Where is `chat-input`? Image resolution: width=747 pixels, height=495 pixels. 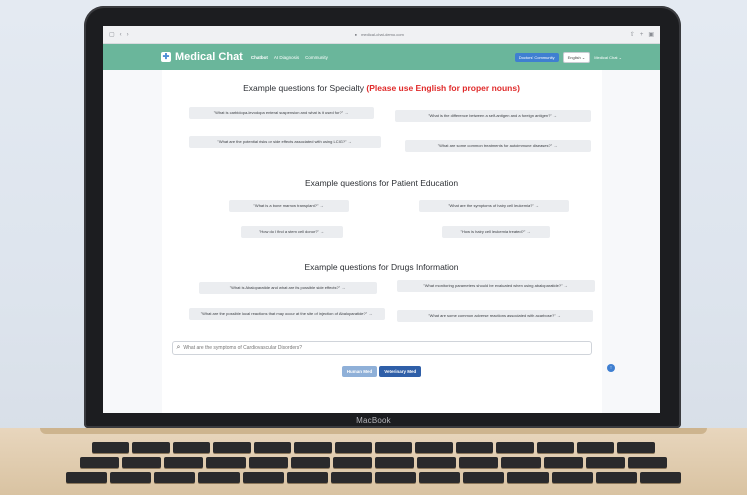
chat-input is located at coordinates (385, 348).